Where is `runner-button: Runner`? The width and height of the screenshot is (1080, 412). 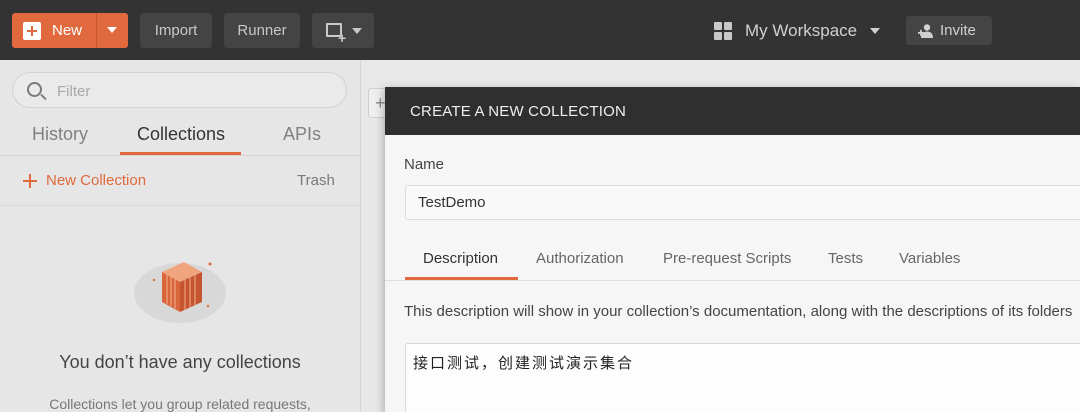 runner-button: Runner is located at coordinates (262, 30).